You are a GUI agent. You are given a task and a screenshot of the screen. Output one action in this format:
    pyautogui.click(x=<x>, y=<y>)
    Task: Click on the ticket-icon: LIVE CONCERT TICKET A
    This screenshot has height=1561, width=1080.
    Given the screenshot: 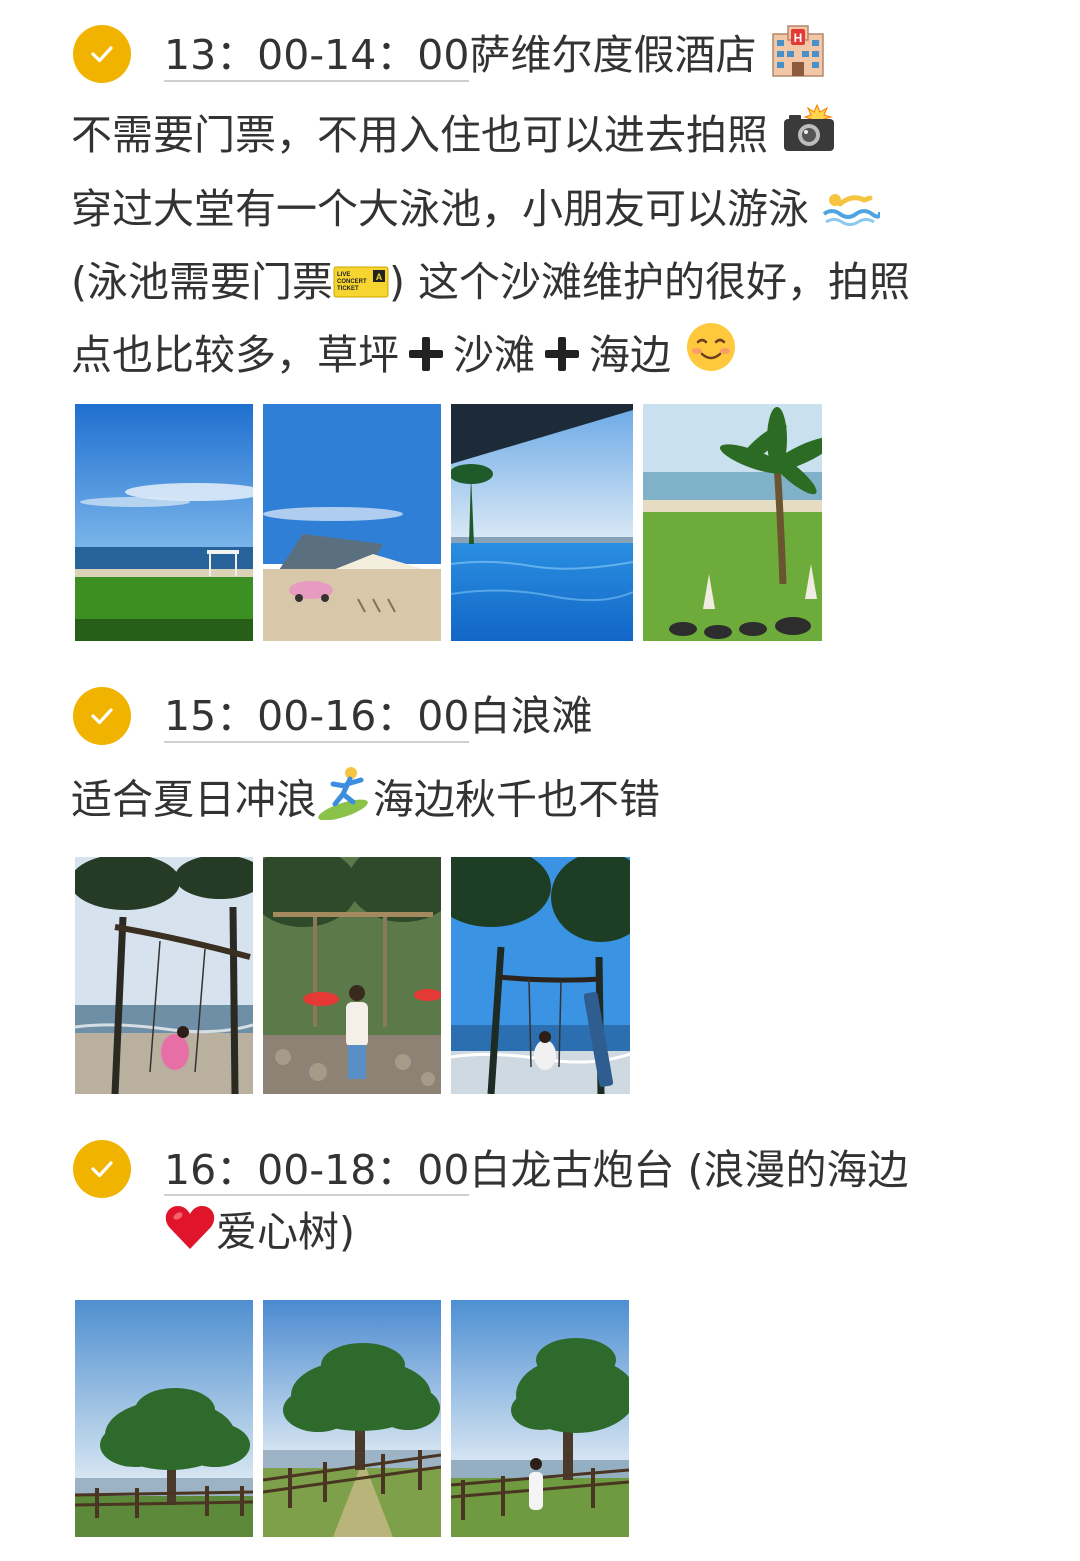 What is the action you would take?
    pyautogui.click(x=361, y=285)
    